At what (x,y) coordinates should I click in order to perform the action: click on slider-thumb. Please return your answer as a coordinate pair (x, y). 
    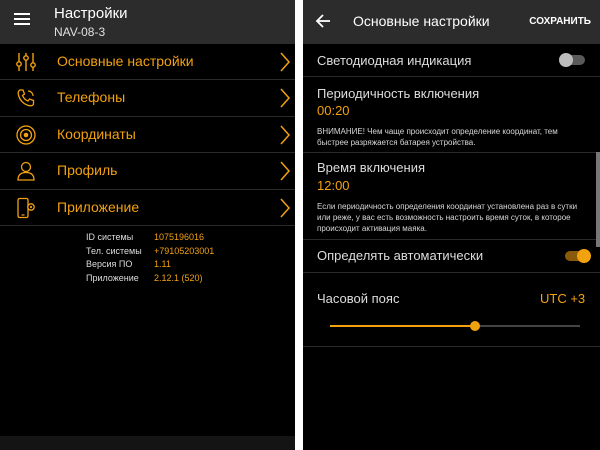
    Looking at the image, I should click on (475, 326).